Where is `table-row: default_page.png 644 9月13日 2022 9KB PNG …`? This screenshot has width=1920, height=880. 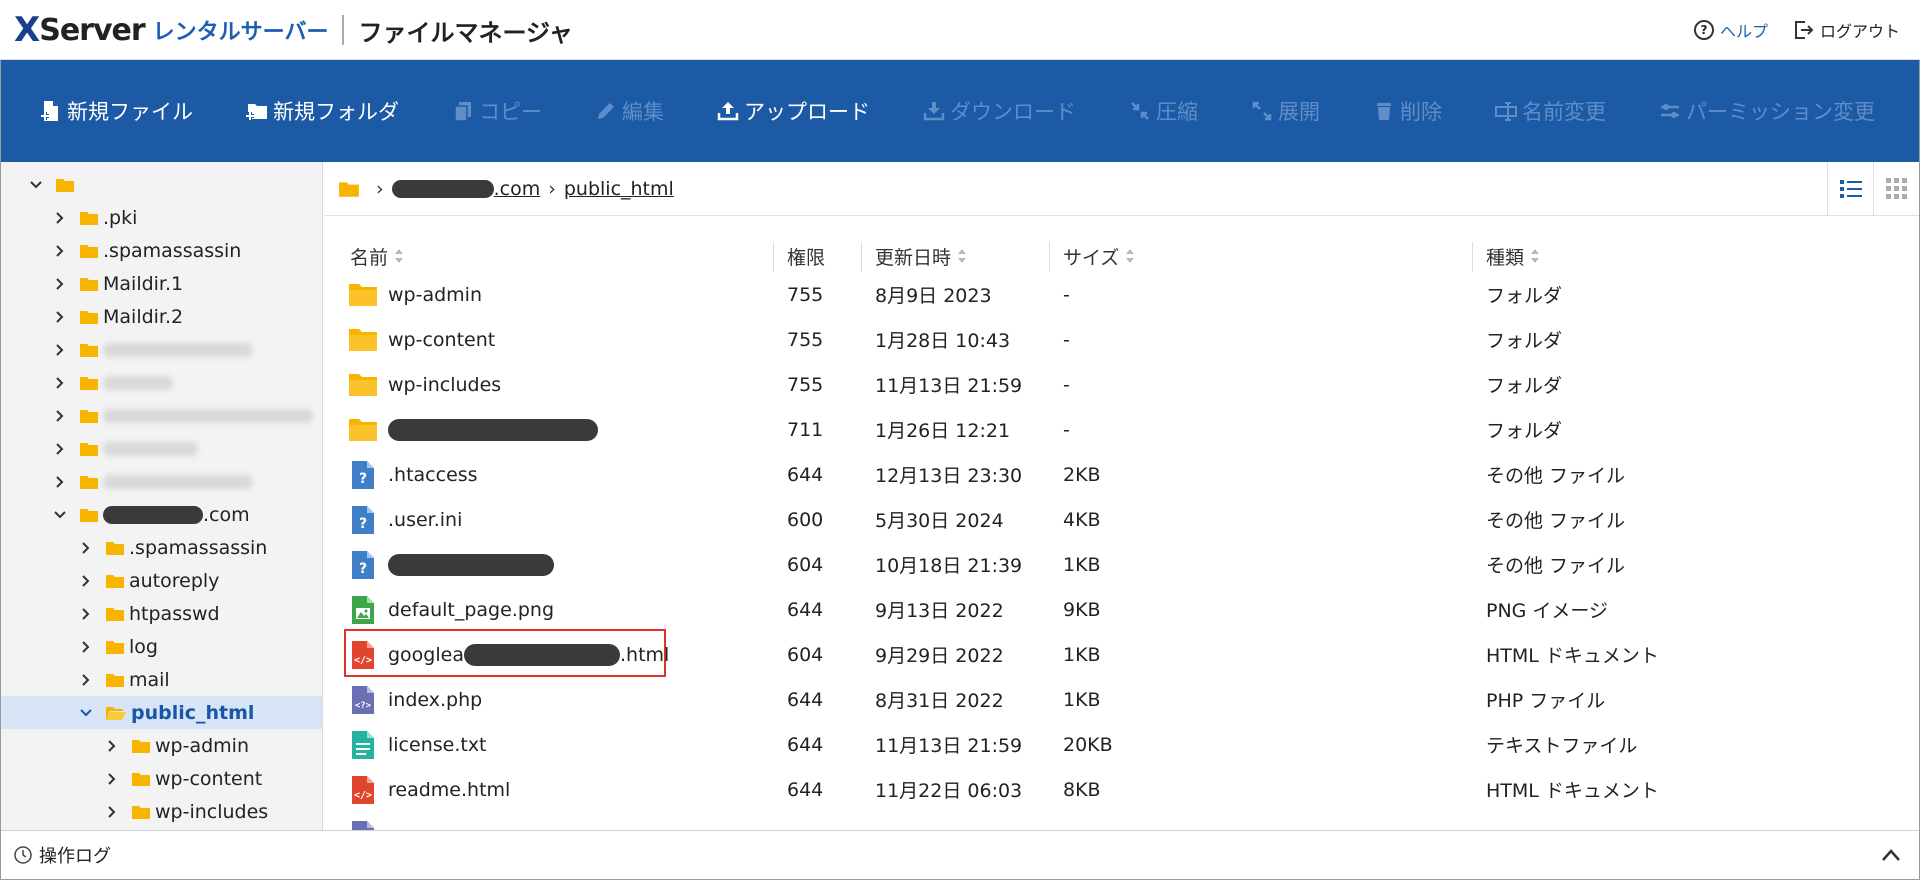 table-row: default_page.png 644 9月13日 2022 9KB PNG … is located at coordinates (1121, 609).